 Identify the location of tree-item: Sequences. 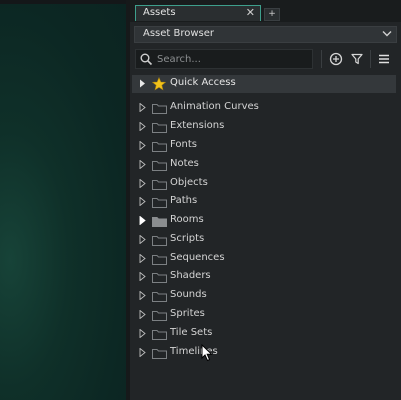
(264, 259).